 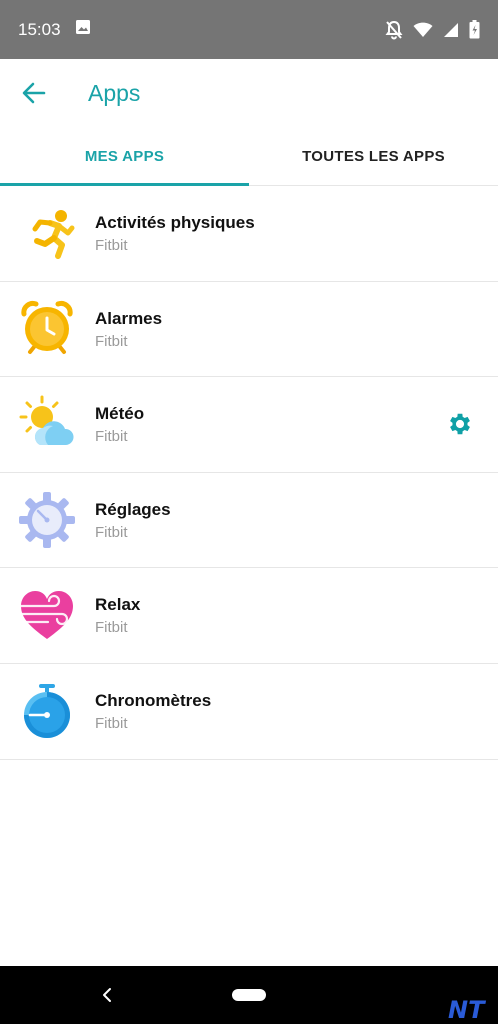 What do you see at coordinates (451, 30) in the screenshot?
I see `signal-icon` at bounding box center [451, 30].